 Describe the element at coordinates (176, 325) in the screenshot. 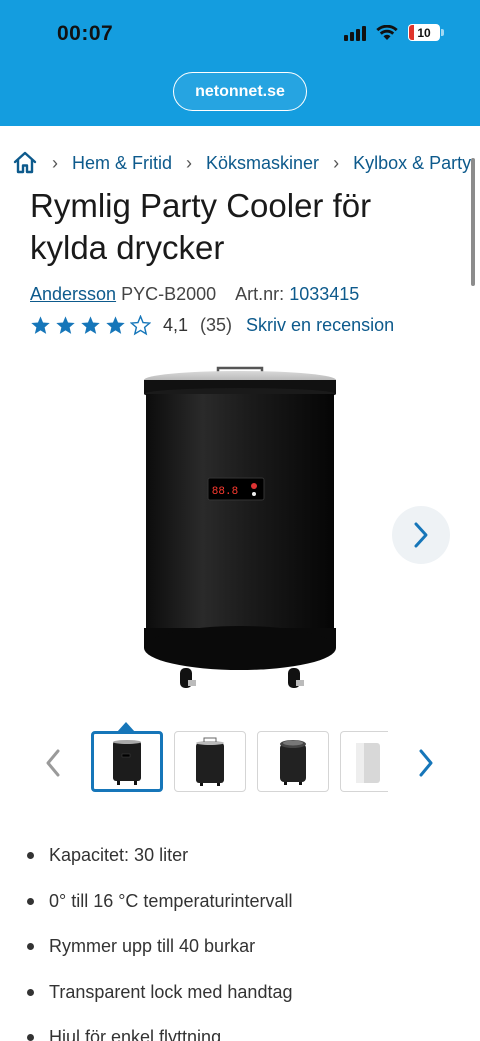

I see `rating-value: 4,1` at that location.